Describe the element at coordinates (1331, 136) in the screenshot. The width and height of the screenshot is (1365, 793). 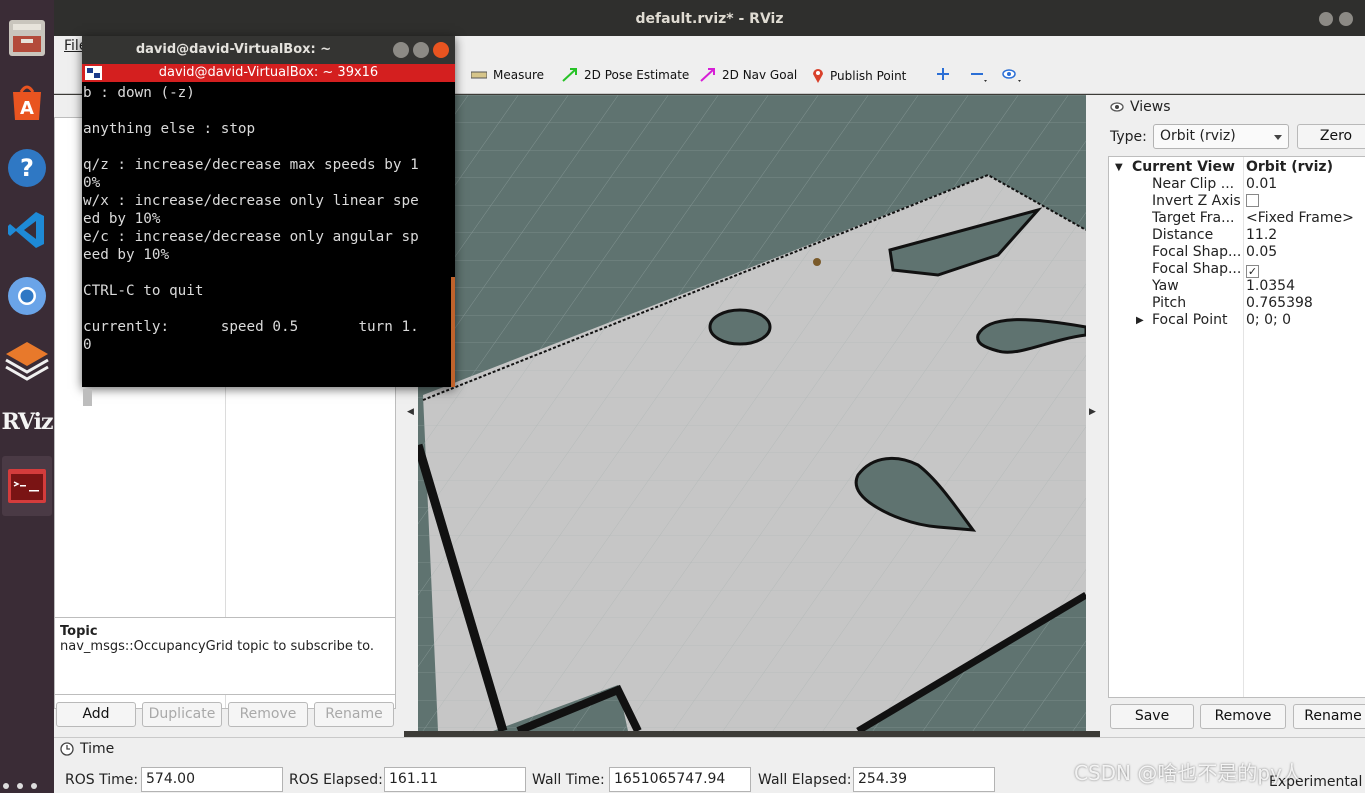
I see `zero-button: Zero` at that location.